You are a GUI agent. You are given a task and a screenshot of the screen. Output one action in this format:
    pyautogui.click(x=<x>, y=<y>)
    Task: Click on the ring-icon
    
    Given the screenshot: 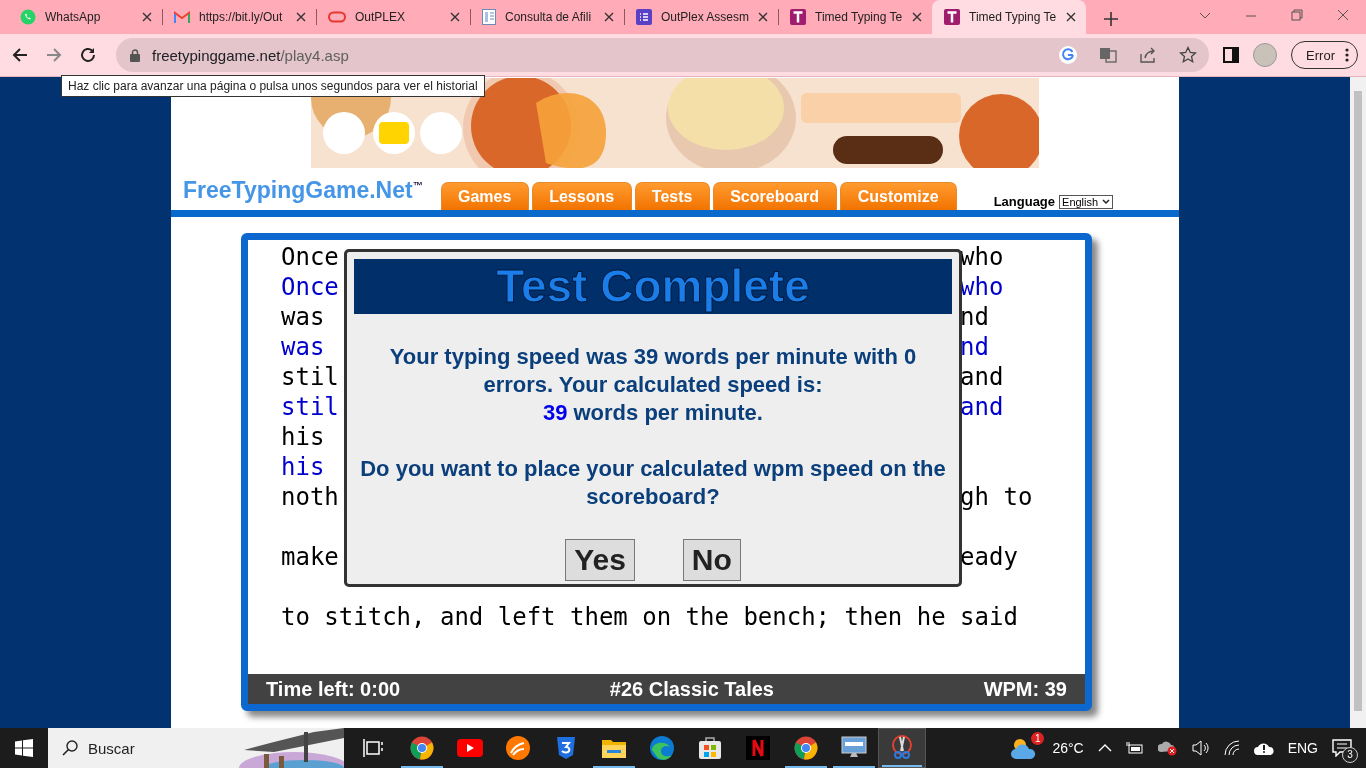 What is the action you would take?
    pyautogui.click(x=337, y=17)
    